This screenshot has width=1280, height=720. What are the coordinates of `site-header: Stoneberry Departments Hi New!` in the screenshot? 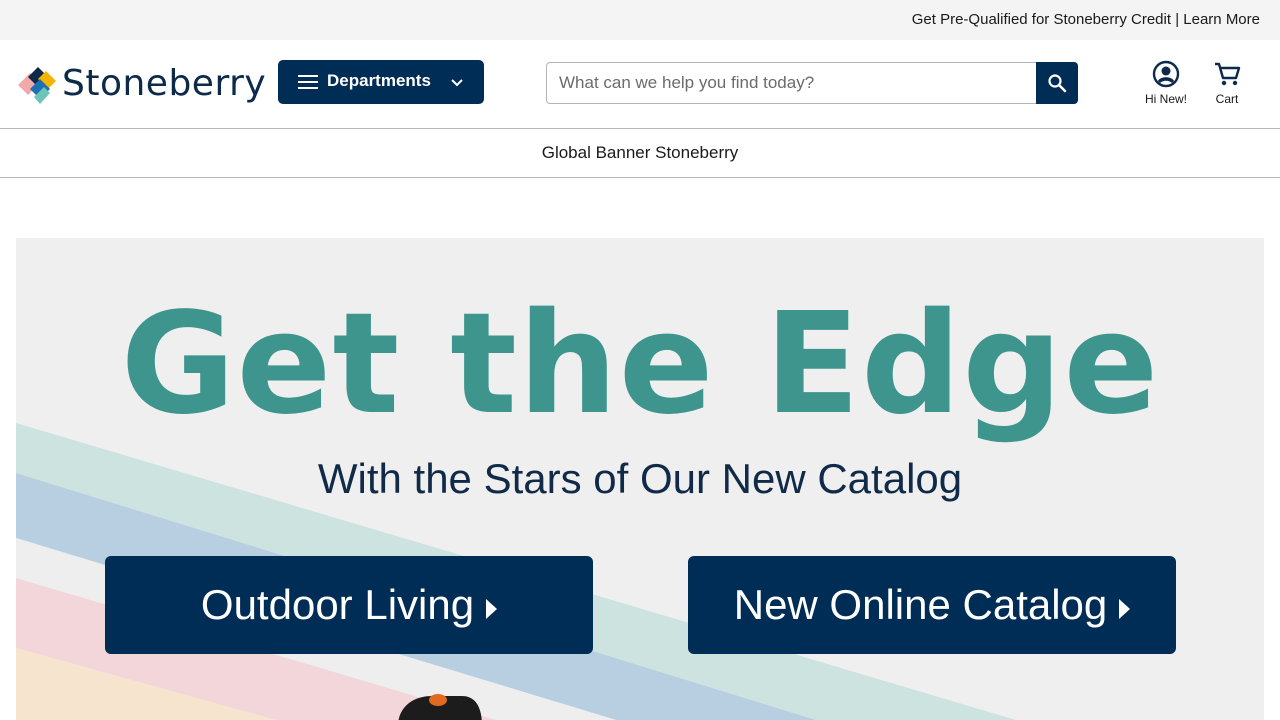 It's located at (640, 84).